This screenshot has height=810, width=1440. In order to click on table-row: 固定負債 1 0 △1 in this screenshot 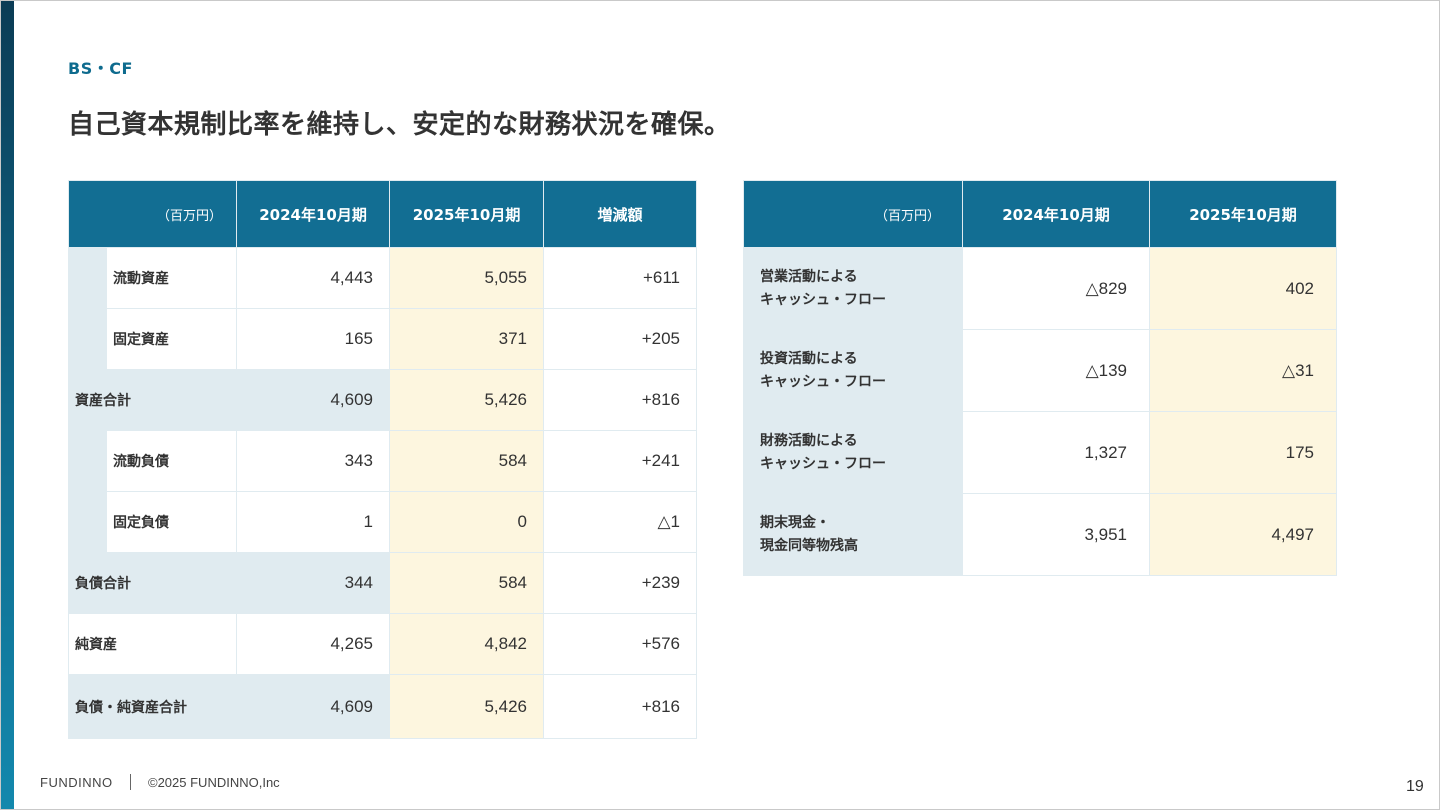, I will do `click(383, 522)`.